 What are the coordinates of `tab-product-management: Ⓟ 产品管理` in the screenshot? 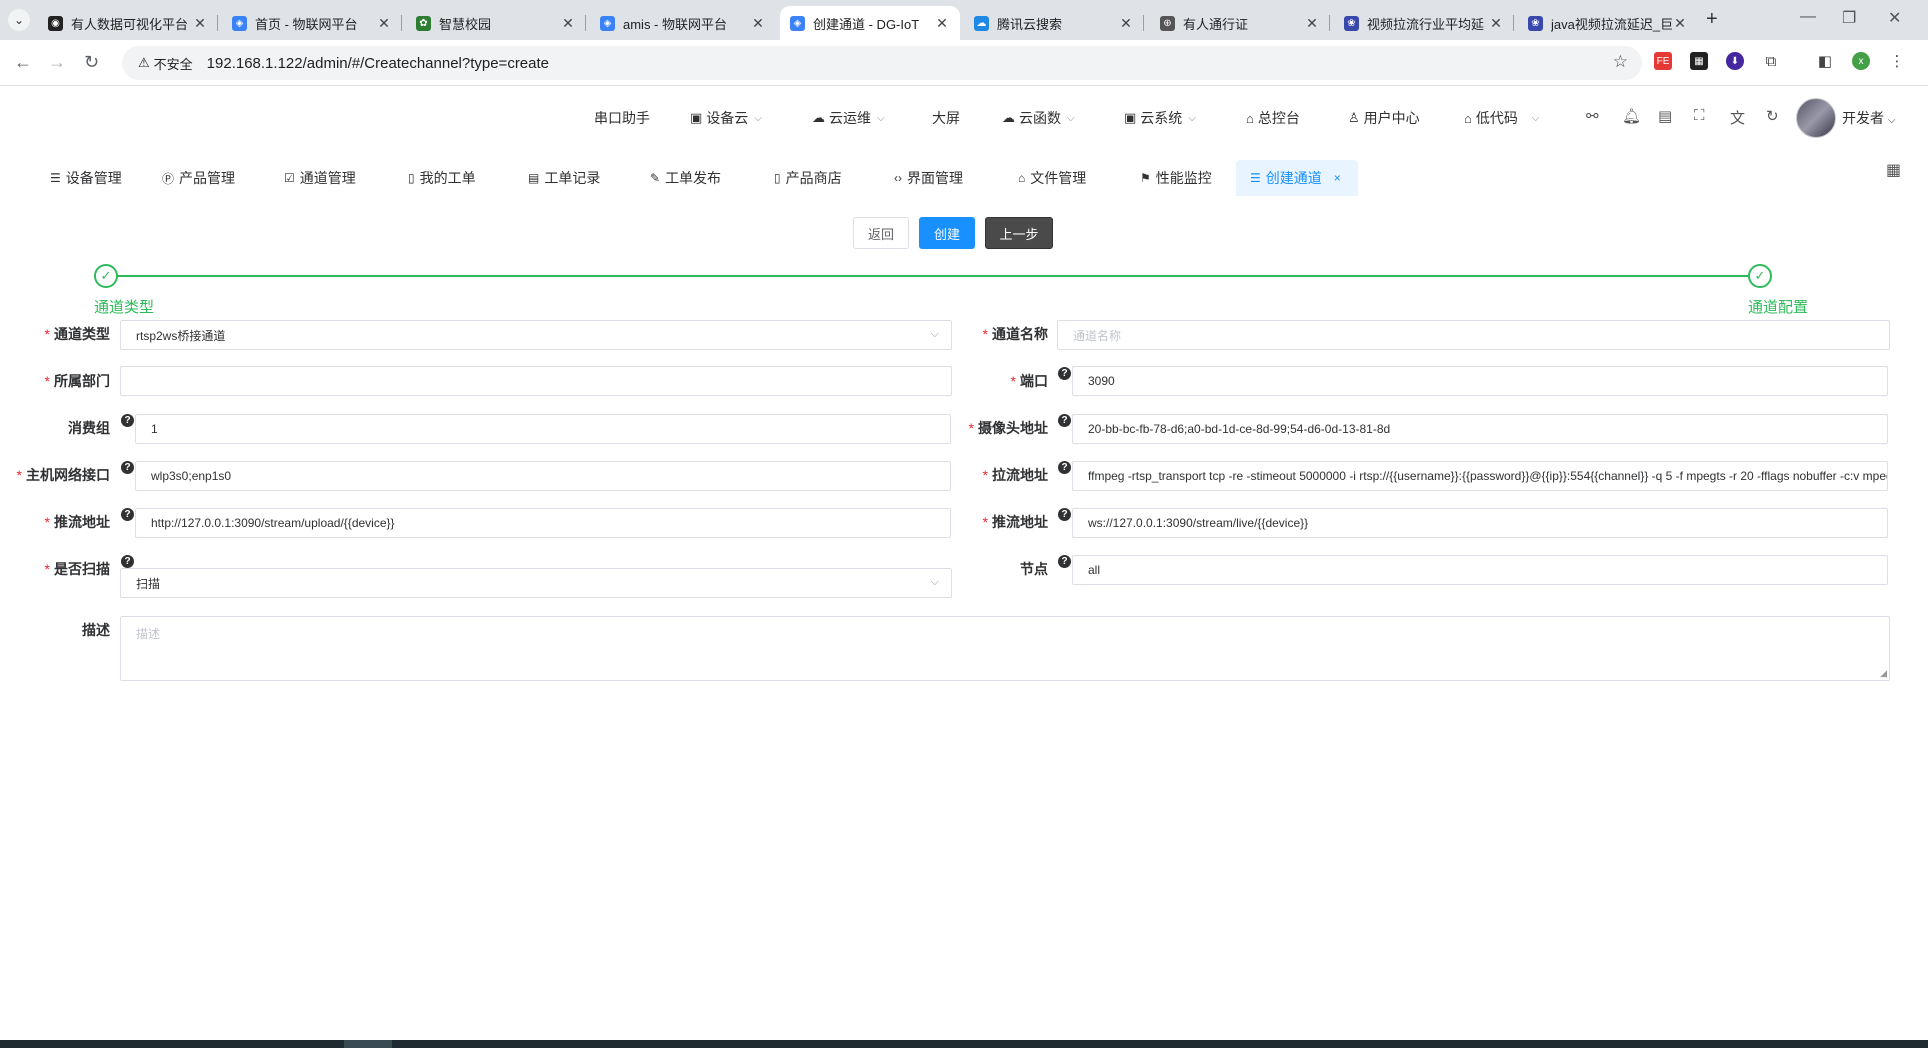 It's located at (198, 178).